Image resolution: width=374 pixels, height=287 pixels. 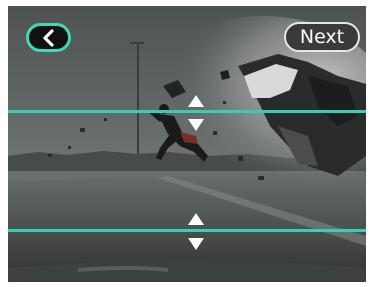 What do you see at coordinates (196, 101) in the screenshot?
I see `top-trim-handle-up-icon` at bounding box center [196, 101].